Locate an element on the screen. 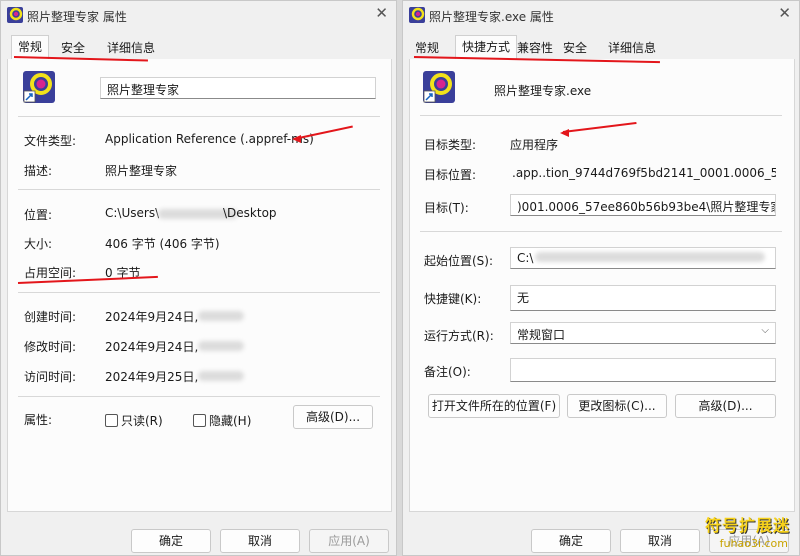  target-location-label: 目标位置: is located at coordinates (450, 175).